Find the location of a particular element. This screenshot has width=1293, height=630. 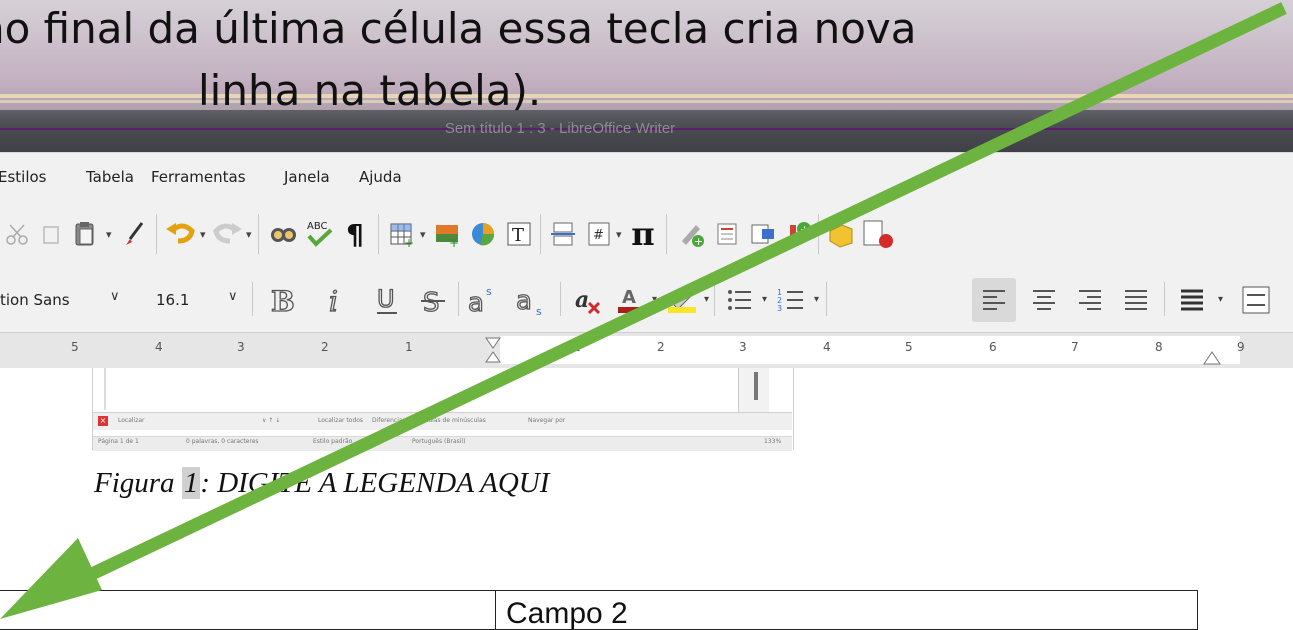

figure-caption: Figura 1: DIGITE A LEGENDA AQUI is located at coordinates (321, 483).